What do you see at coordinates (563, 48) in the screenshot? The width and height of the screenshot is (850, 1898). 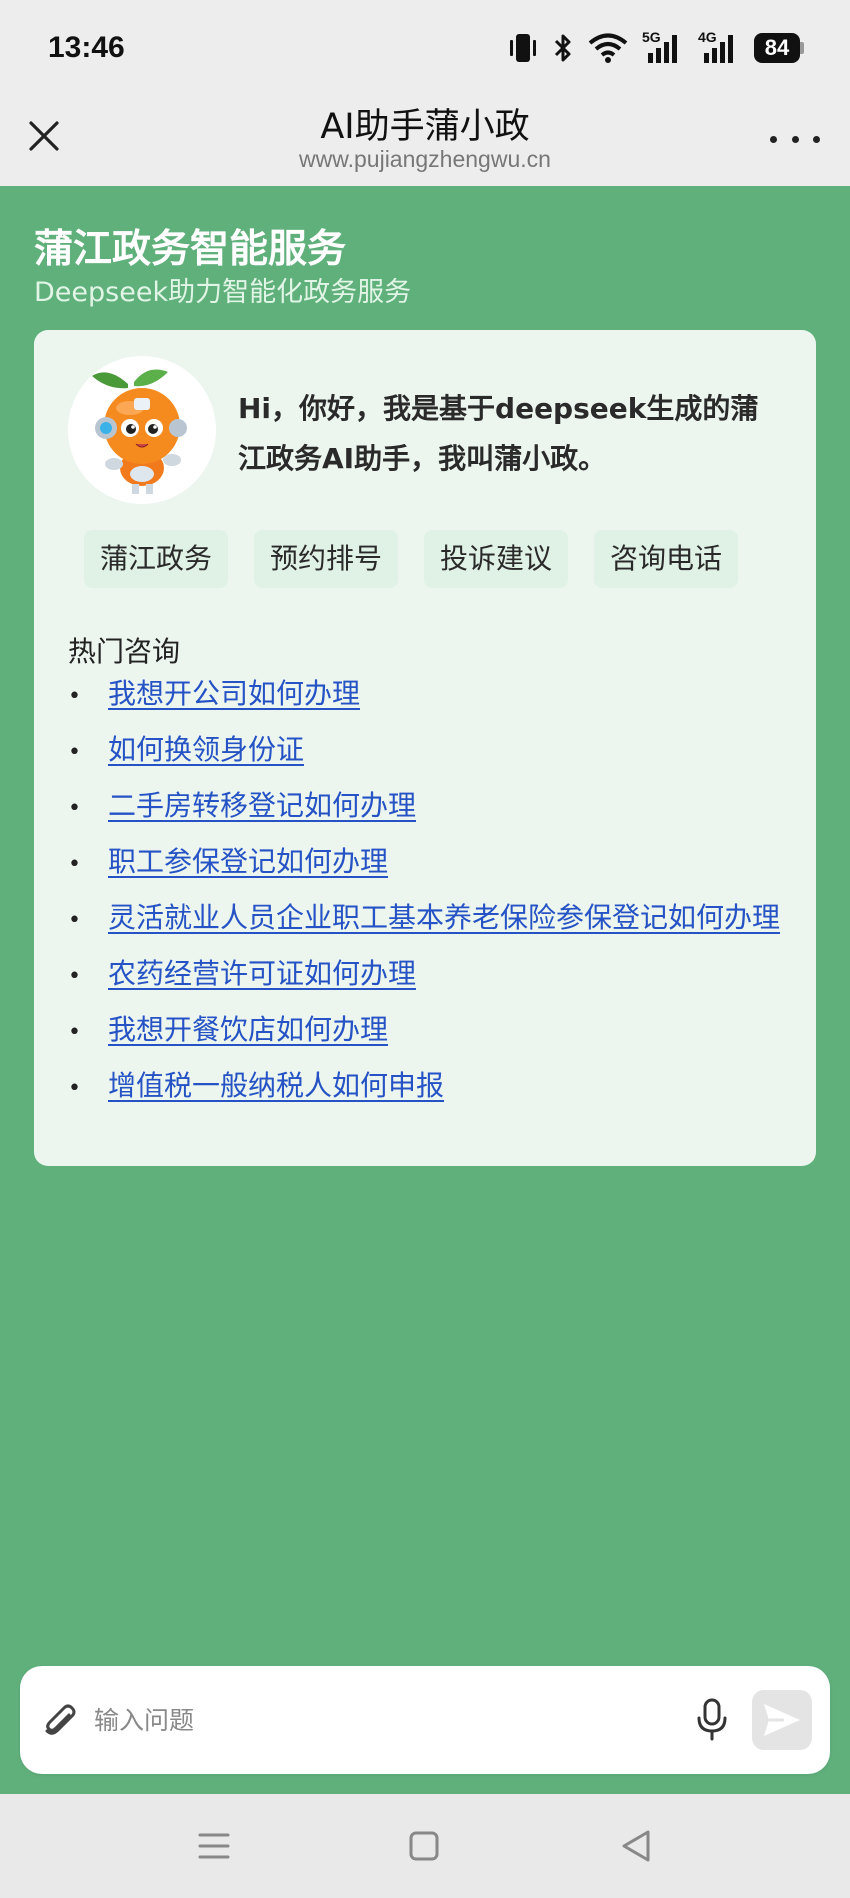 I see `bluetooth-icon` at bounding box center [563, 48].